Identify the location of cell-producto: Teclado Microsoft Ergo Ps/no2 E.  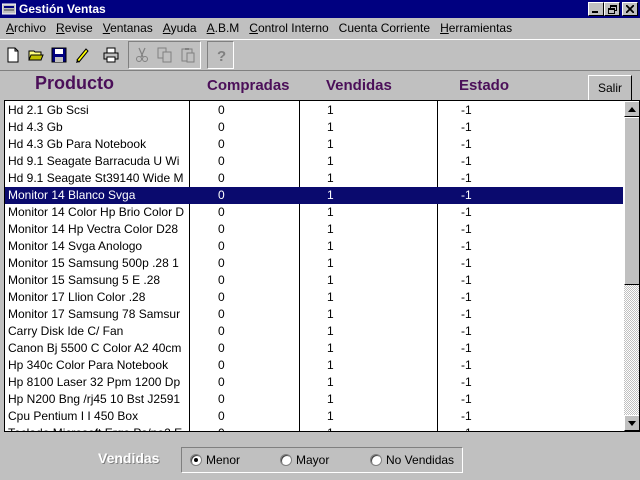
(98, 428).